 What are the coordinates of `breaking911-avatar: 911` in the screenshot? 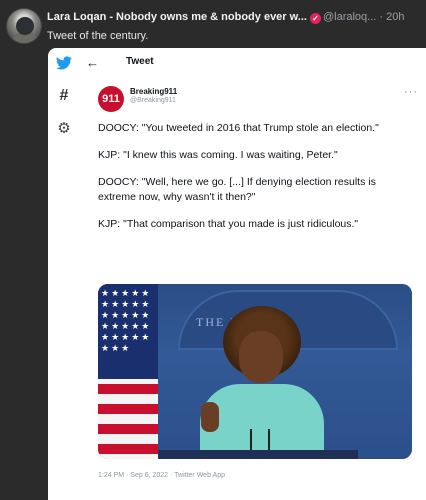 It's located at (111, 99).